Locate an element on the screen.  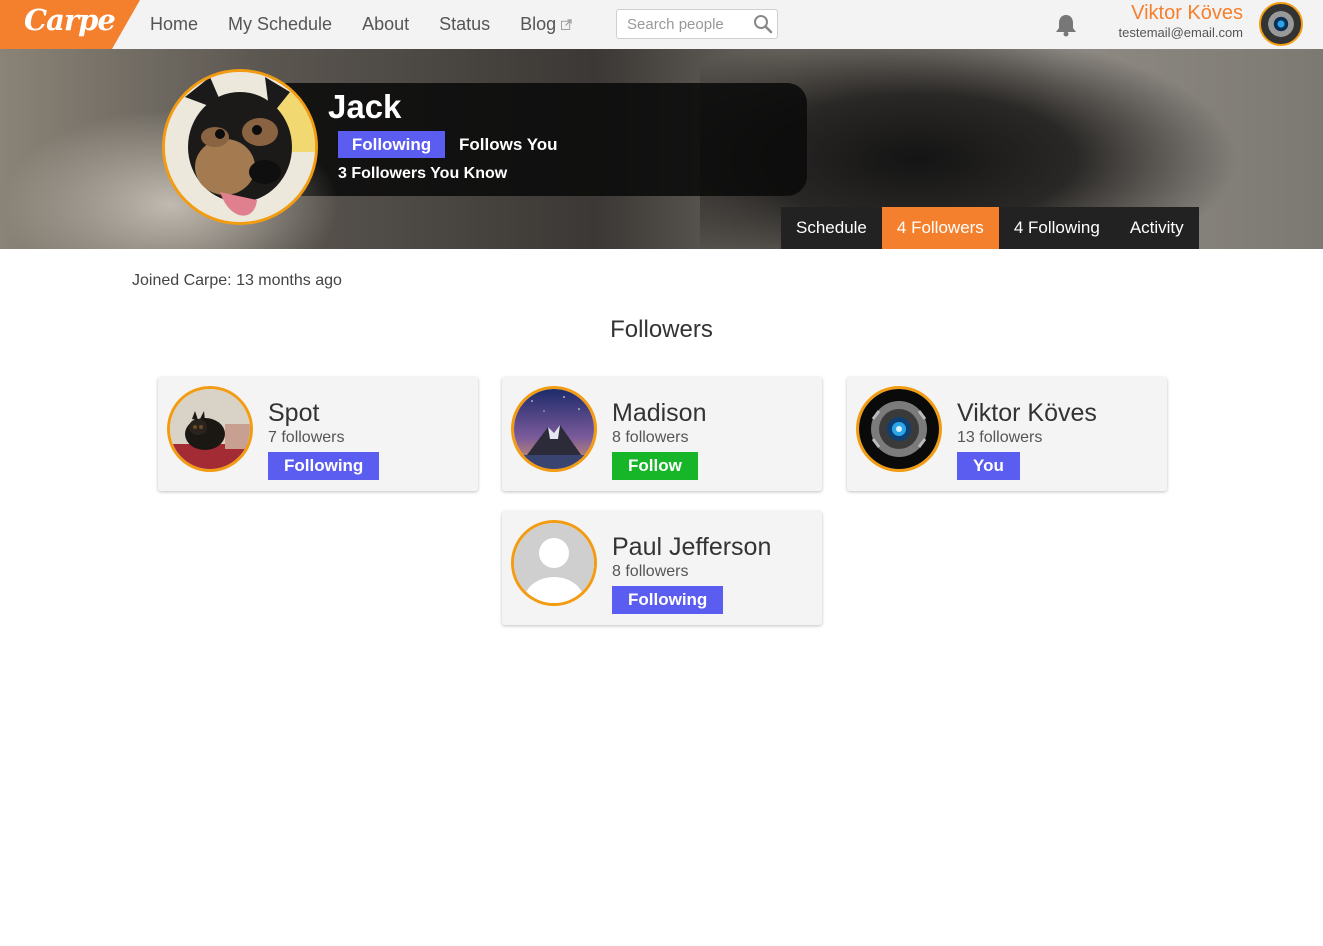
follower-name: Madison is located at coordinates (659, 413).